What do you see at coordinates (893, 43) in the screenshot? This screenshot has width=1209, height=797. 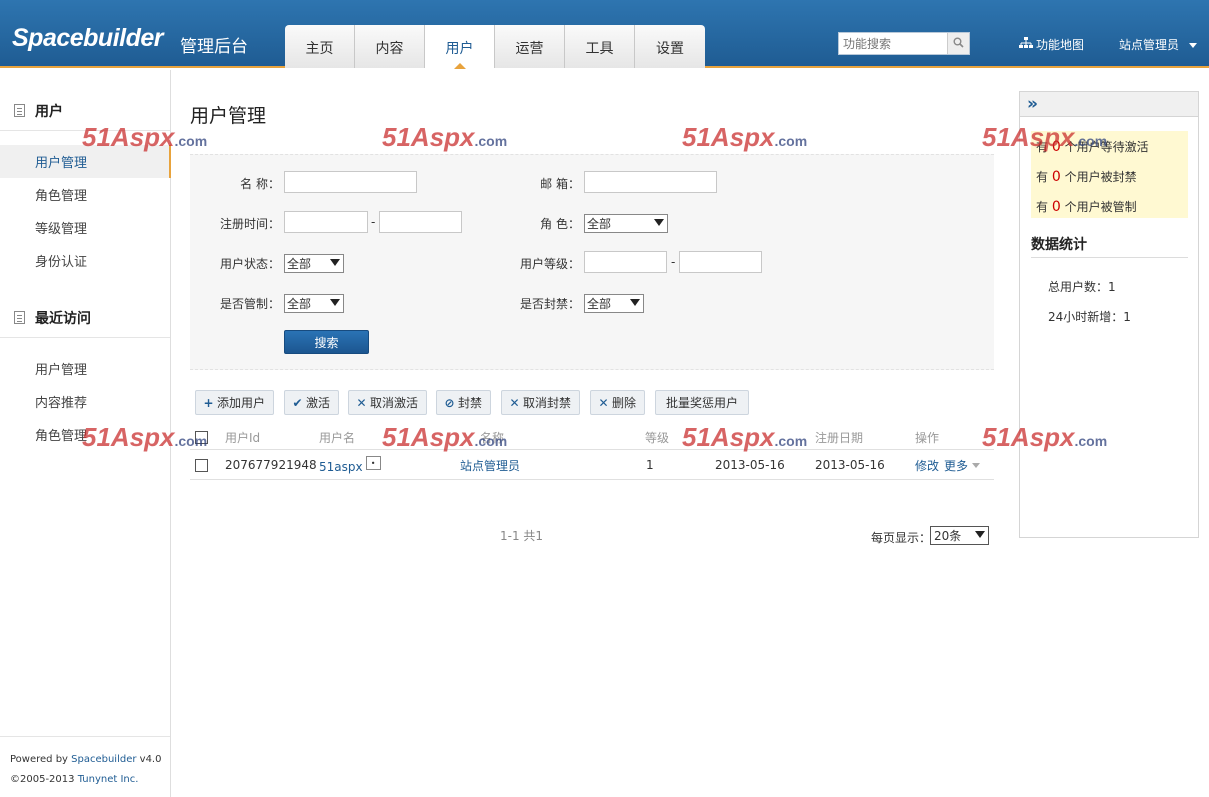 I see `function-search-input` at bounding box center [893, 43].